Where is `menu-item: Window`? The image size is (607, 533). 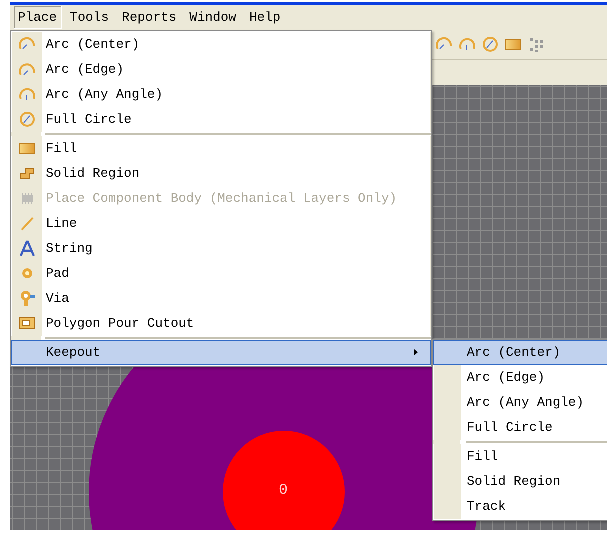
menu-item: Window is located at coordinates (214, 17).